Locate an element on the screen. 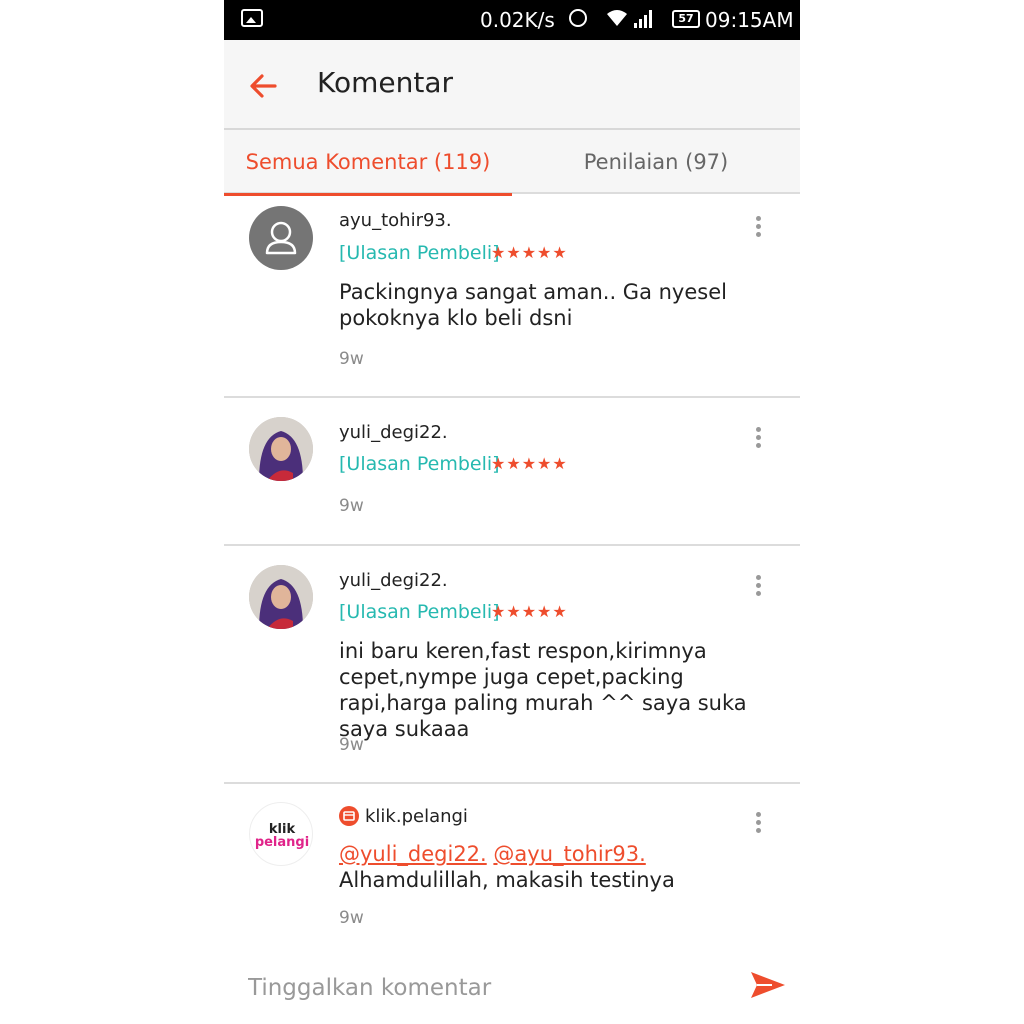  wifi-icon is located at coordinates (617, 18).